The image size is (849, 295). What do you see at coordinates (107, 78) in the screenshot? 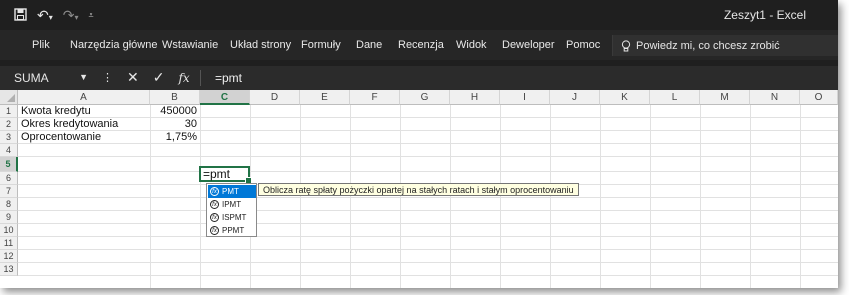
I see `more-options-icon: ⋮` at bounding box center [107, 78].